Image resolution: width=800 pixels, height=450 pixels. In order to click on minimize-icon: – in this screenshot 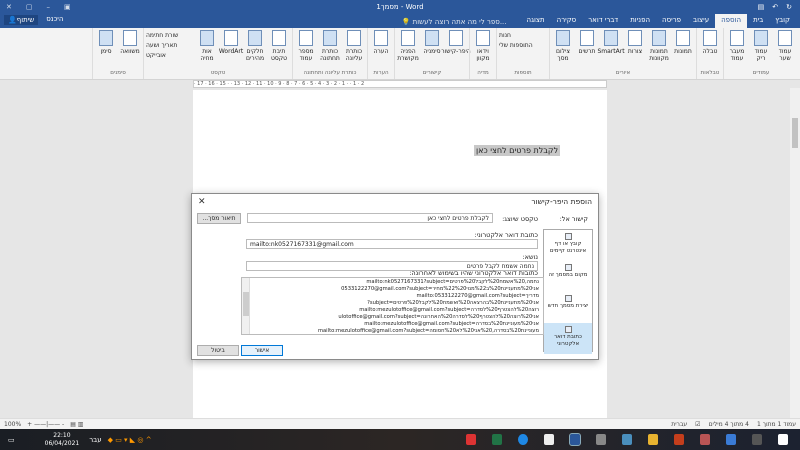, I will do `click(49, 7)`.